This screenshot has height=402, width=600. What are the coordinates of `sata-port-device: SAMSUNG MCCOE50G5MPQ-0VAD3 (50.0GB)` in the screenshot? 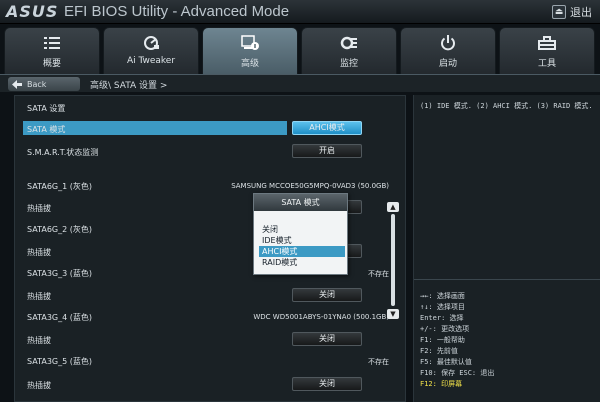 It's located at (310, 186).